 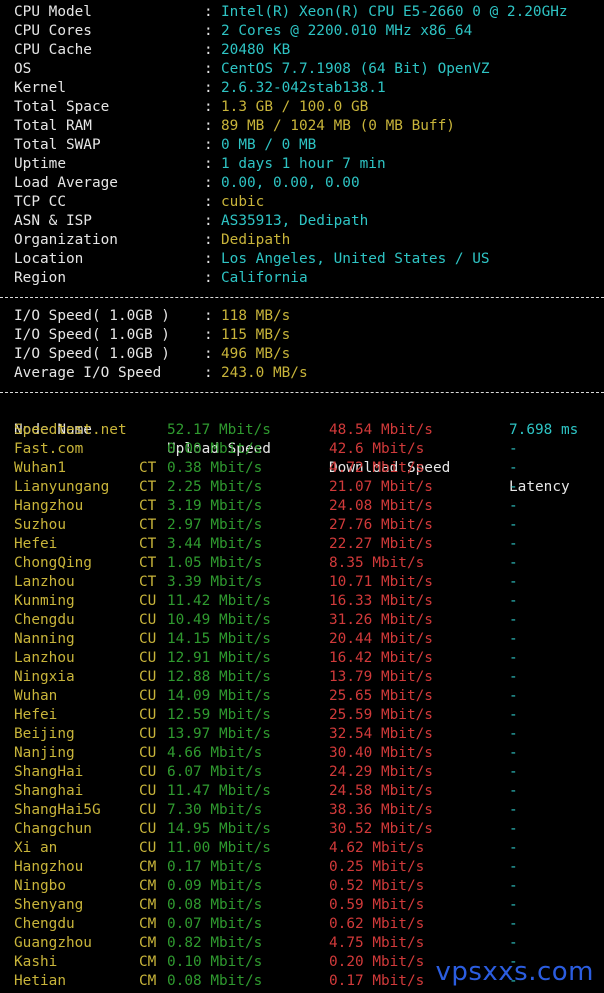 I want to click on download-value: 42.6 Mbit/s, so click(x=377, y=449).